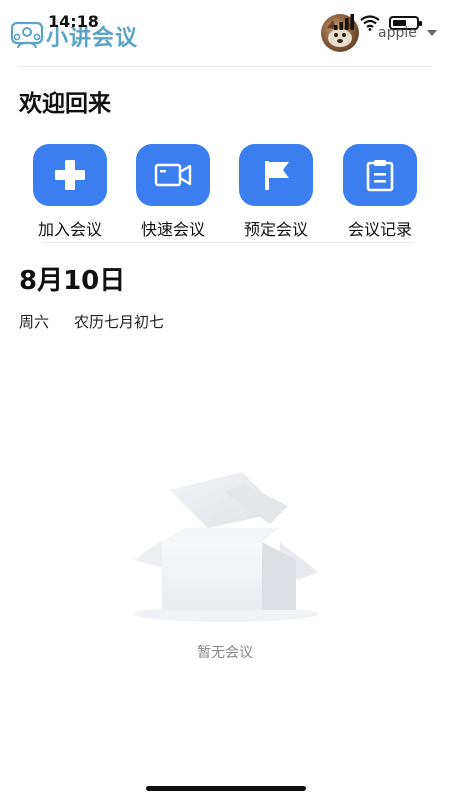  I want to click on empty-state-text: 暂无会议, so click(225, 653).